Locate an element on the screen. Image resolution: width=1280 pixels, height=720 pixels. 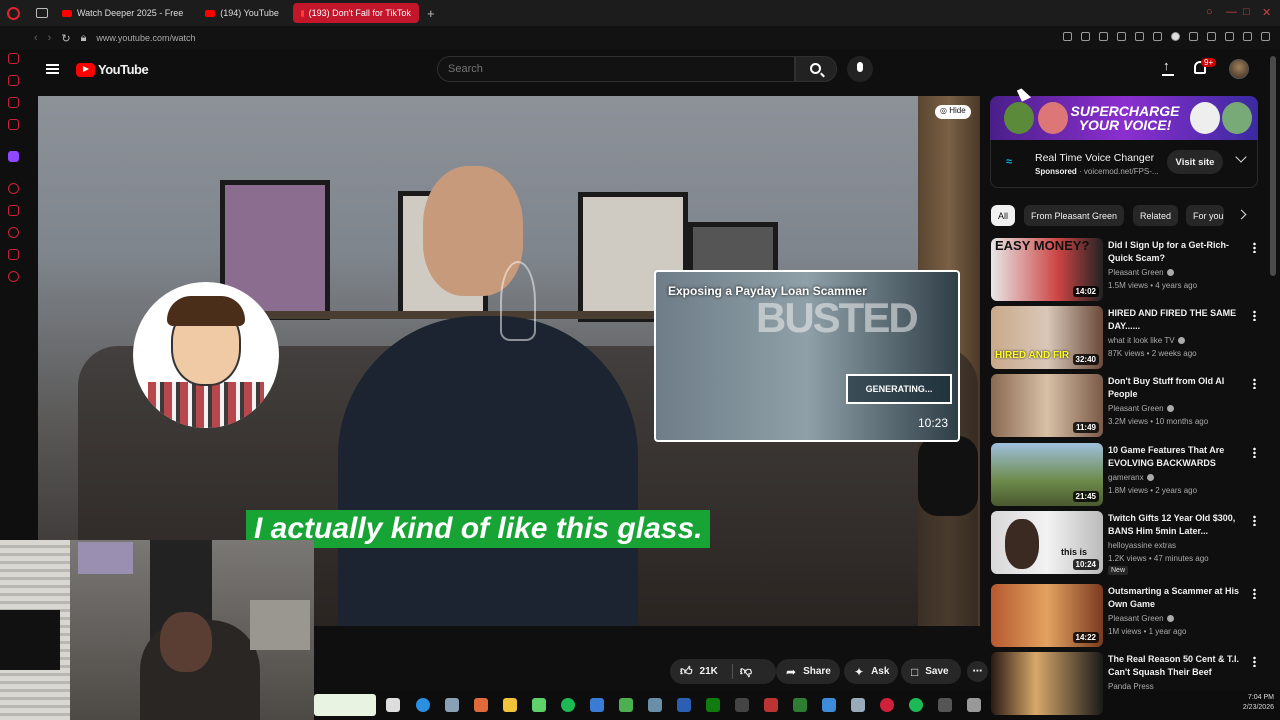
photos-icon is located at coordinates (829, 705).